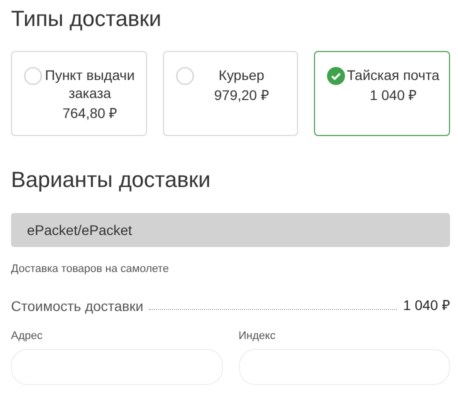 This screenshot has width=458, height=401. Describe the element at coordinates (426, 305) in the screenshot. I see `cost-value: 1 040 ₽` at that location.